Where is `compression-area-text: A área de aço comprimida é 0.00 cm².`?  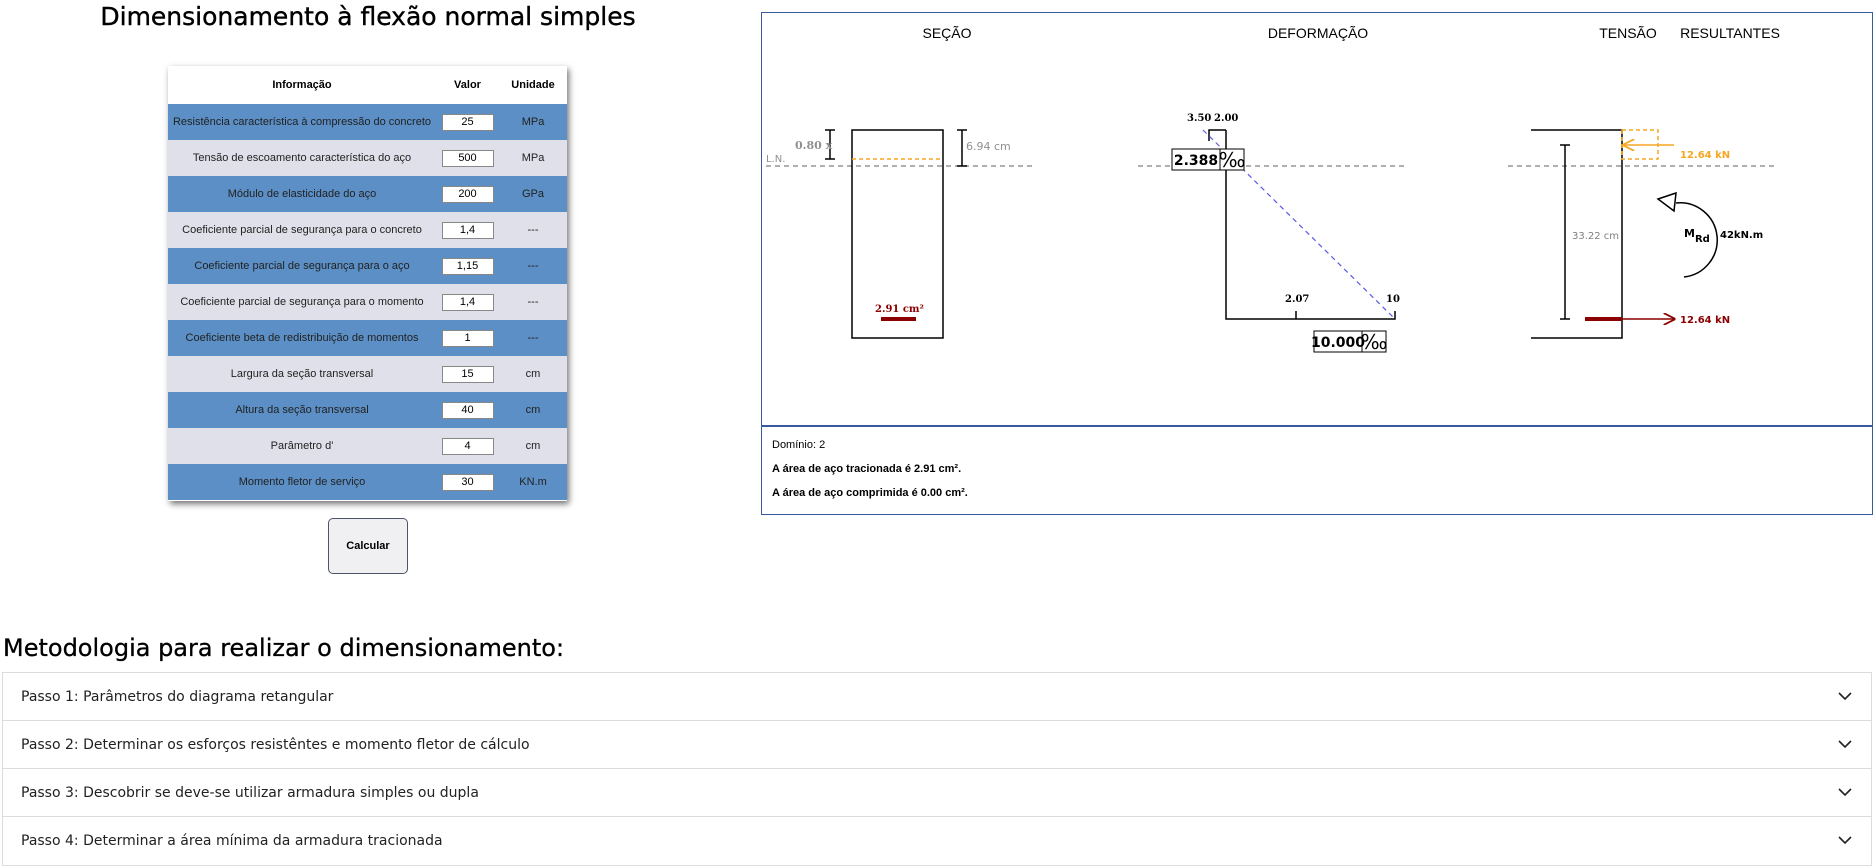
compression-area-text: A área de aço comprimida é 0.00 cm². is located at coordinates (870, 493).